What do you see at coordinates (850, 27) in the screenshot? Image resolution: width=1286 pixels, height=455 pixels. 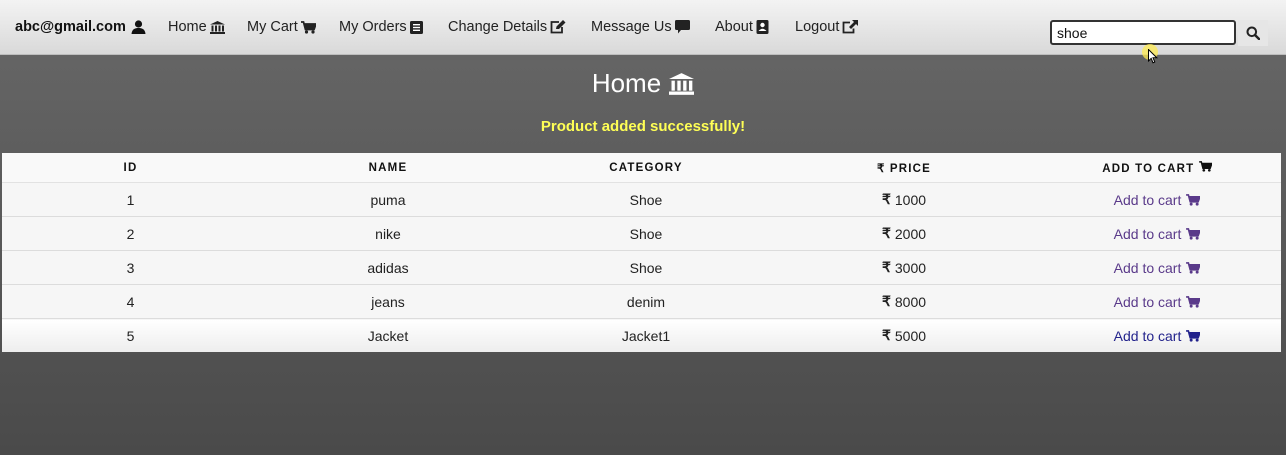 I see `external-link-icon` at bounding box center [850, 27].